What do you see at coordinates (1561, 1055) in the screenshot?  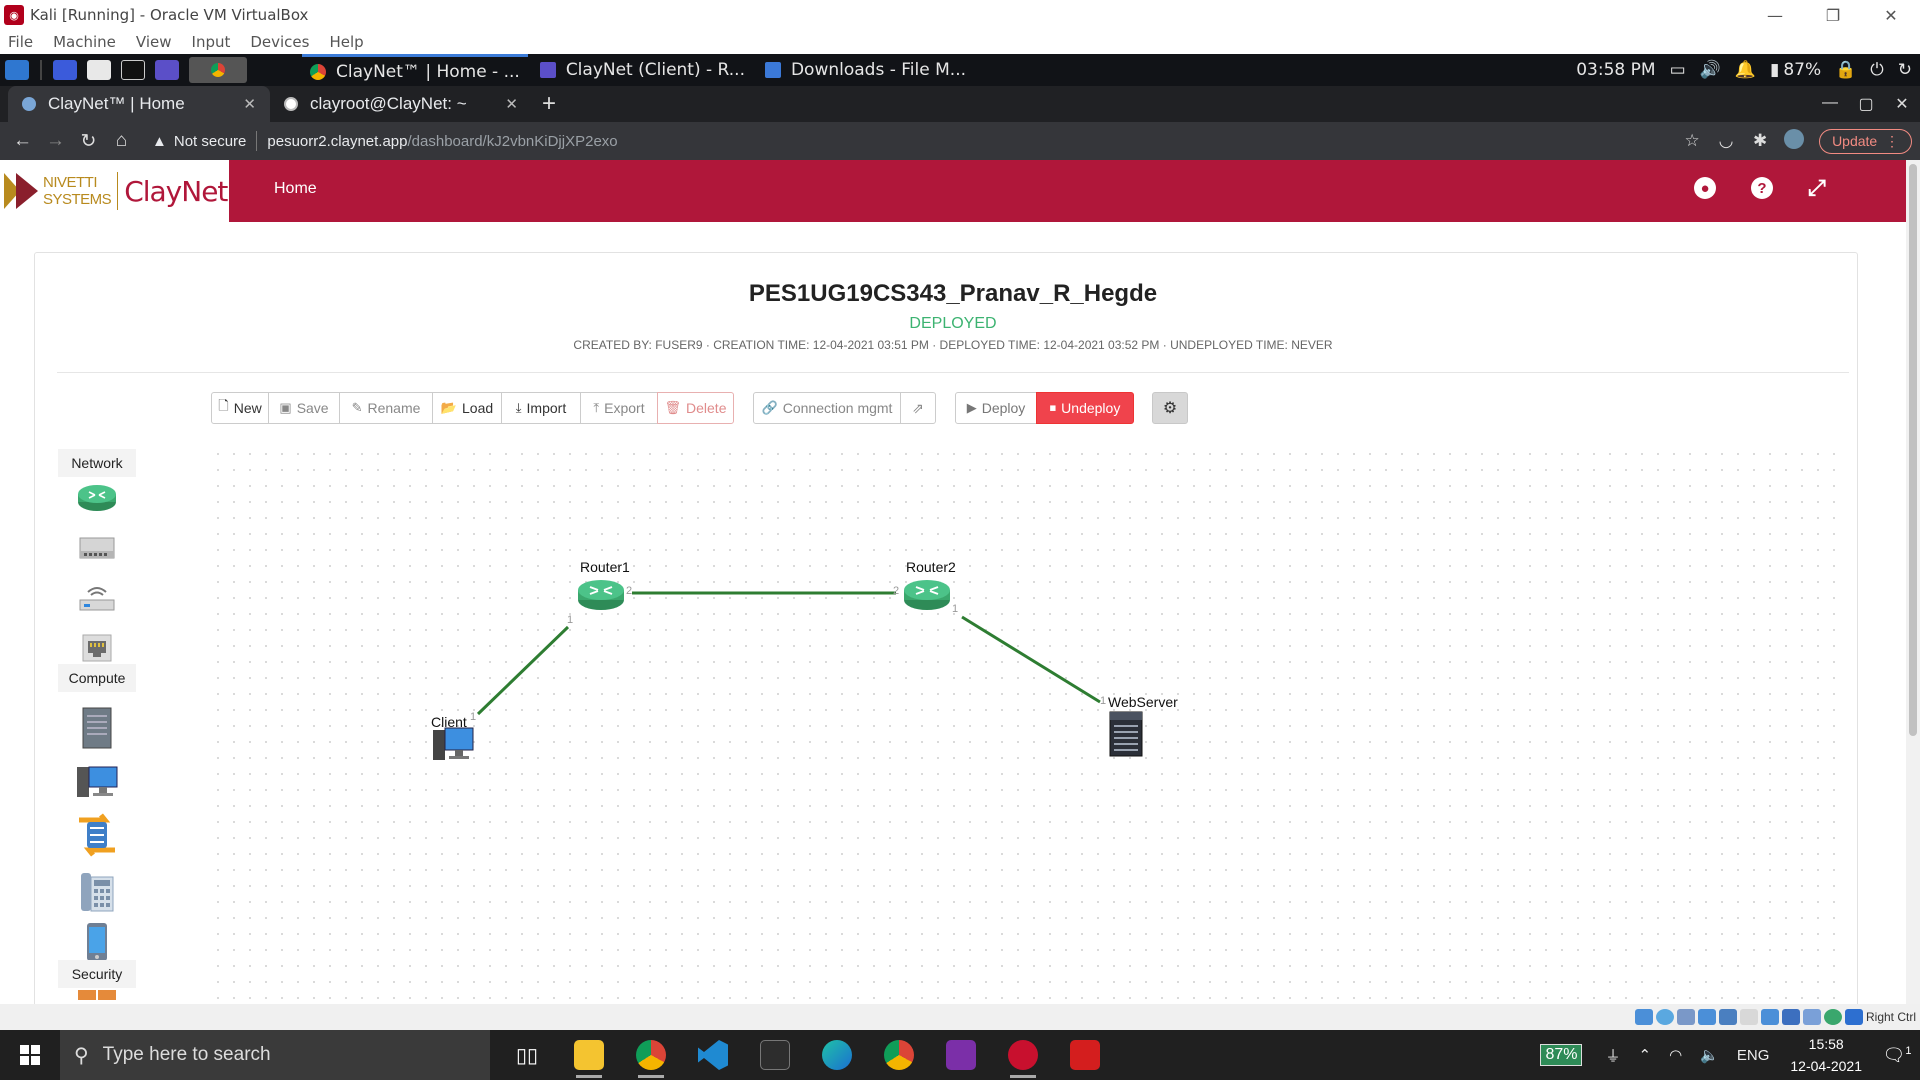 I see `tray-battery: 87%` at bounding box center [1561, 1055].